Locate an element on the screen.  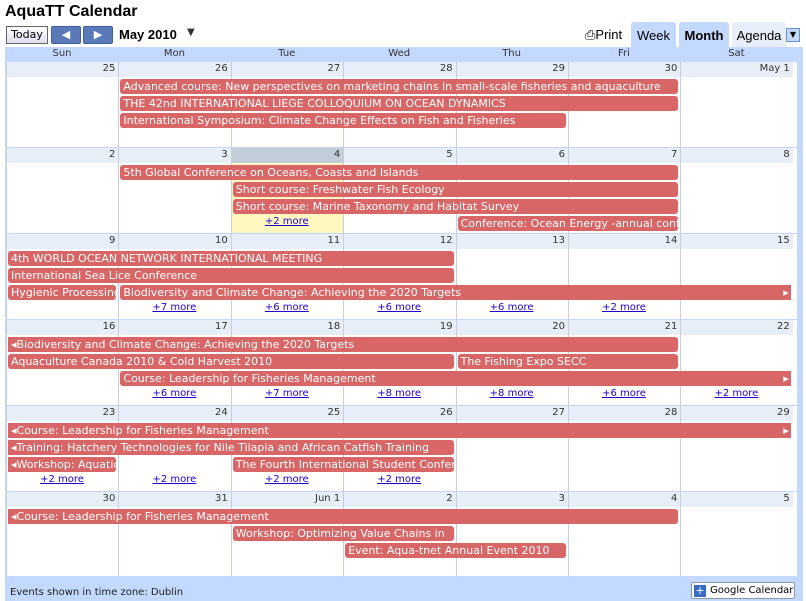
date-number: 14 is located at coordinates (671, 240).